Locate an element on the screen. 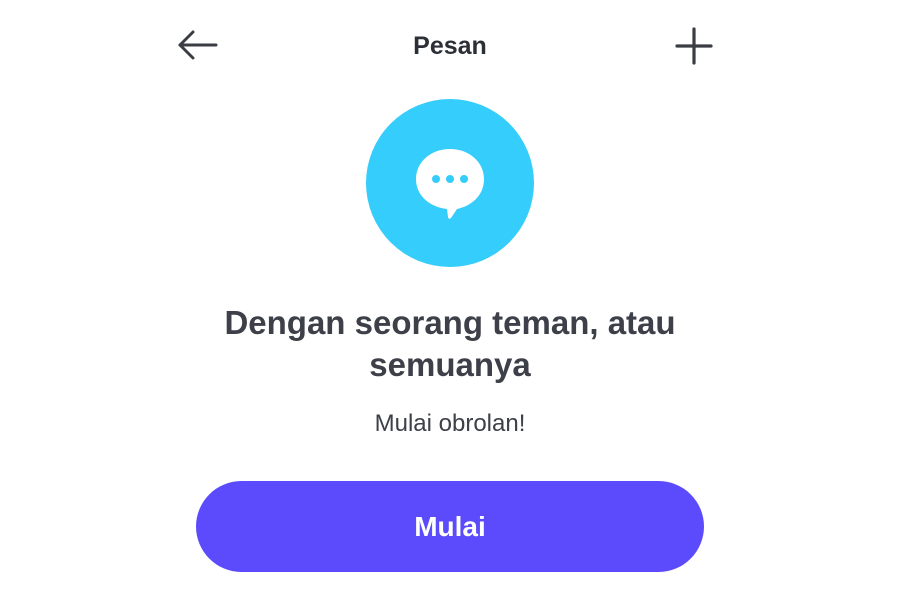 Image resolution: width=900 pixels, height=612 pixels. hero-illustration is located at coordinates (450, 183).